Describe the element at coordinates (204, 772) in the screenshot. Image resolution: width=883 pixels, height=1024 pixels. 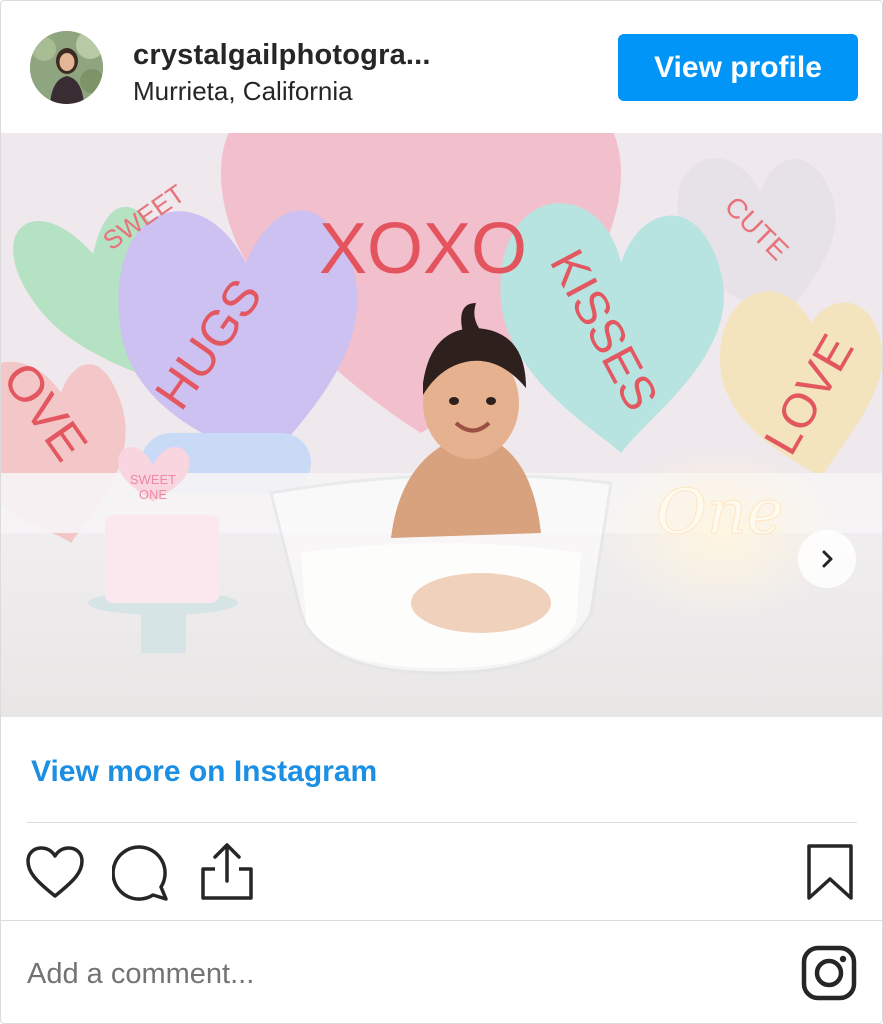
I see `view-more-link: View more on Instagram` at that location.